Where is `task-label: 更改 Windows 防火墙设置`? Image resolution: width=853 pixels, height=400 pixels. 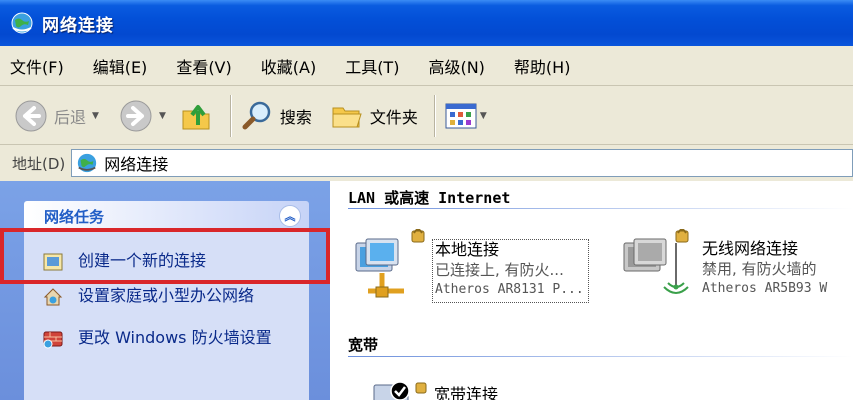
task-label: 更改 Windows 防火墙设置 is located at coordinates (175, 337).